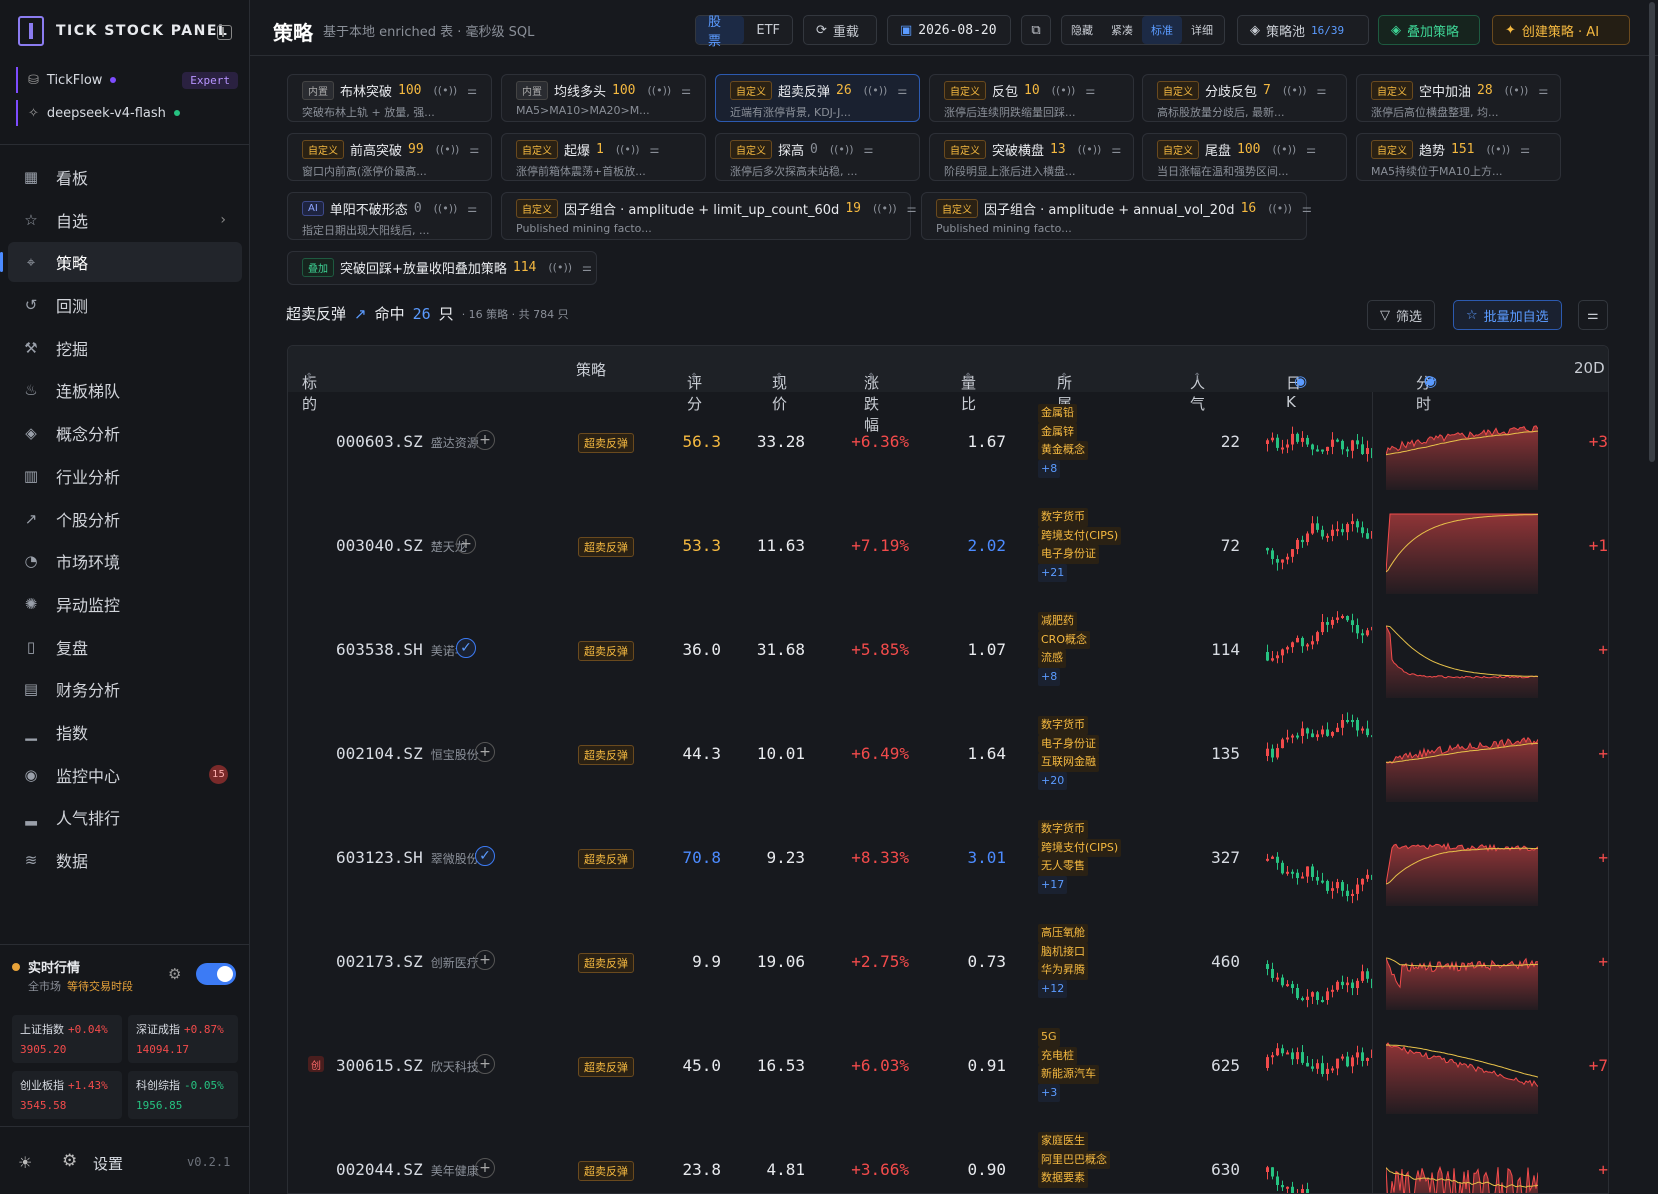 This screenshot has height=1194, width=1658. Describe the element at coordinates (67, 1095) in the screenshot. I see `index-card: 创业板指 +1.43% 3545.58` at that location.